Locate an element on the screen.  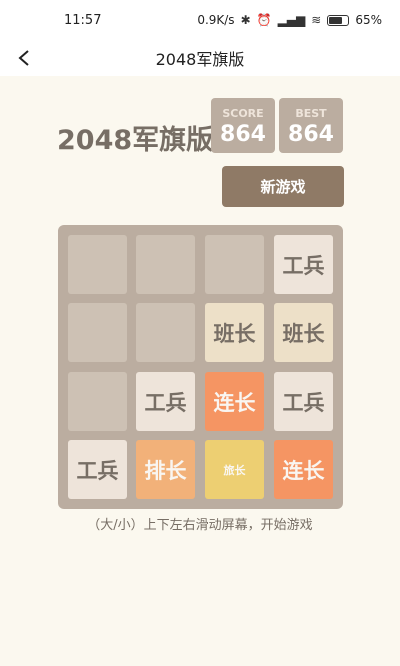
score-value: 864 is located at coordinates (243, 134).